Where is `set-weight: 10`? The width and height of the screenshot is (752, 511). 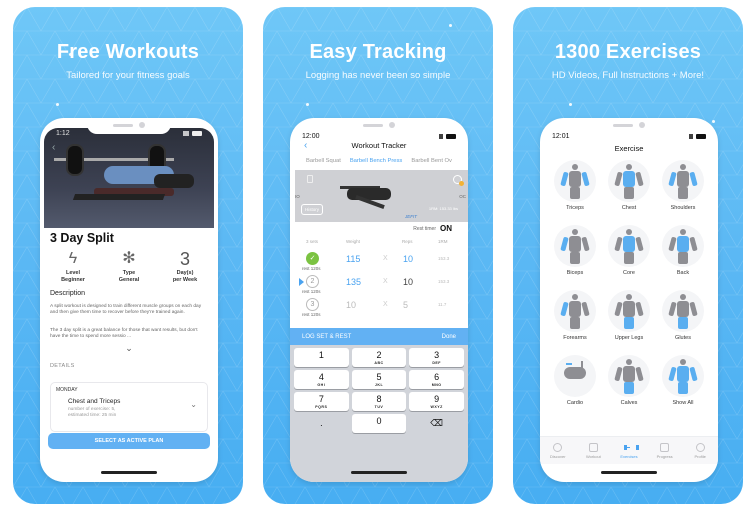
set-weight: 10 is located at coordinates (351, 305).